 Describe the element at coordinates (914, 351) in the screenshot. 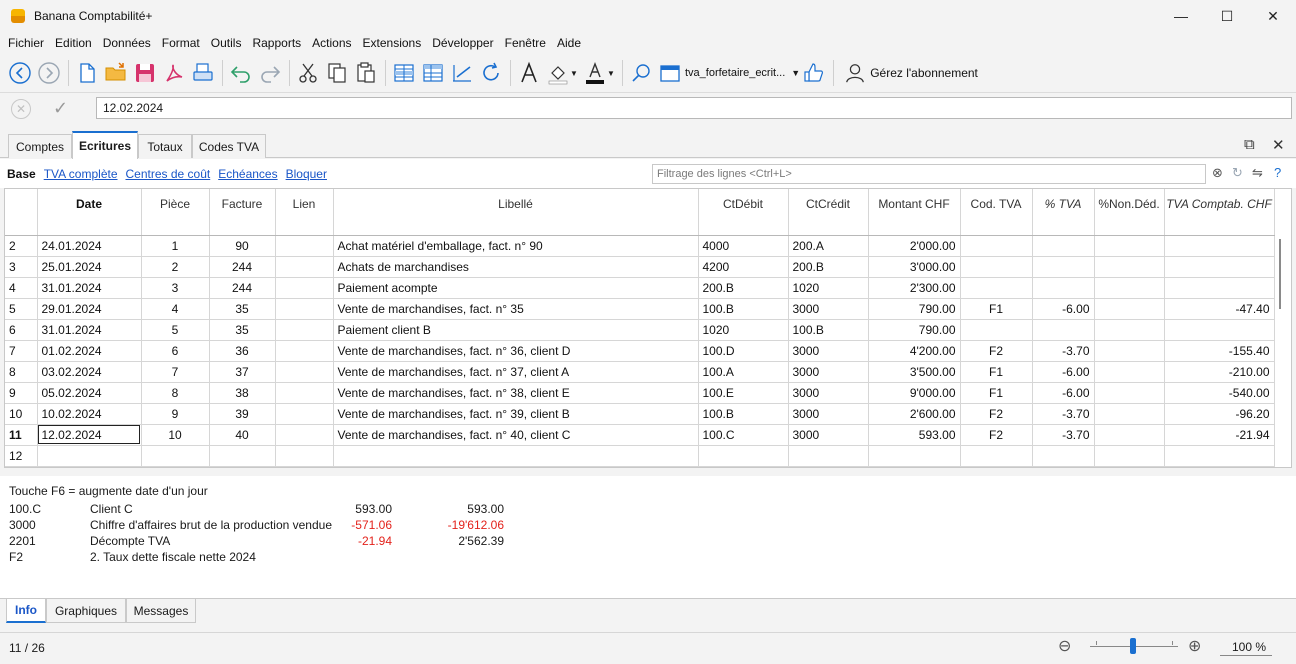

I see `amount-cell: 4'200.00` at that location.